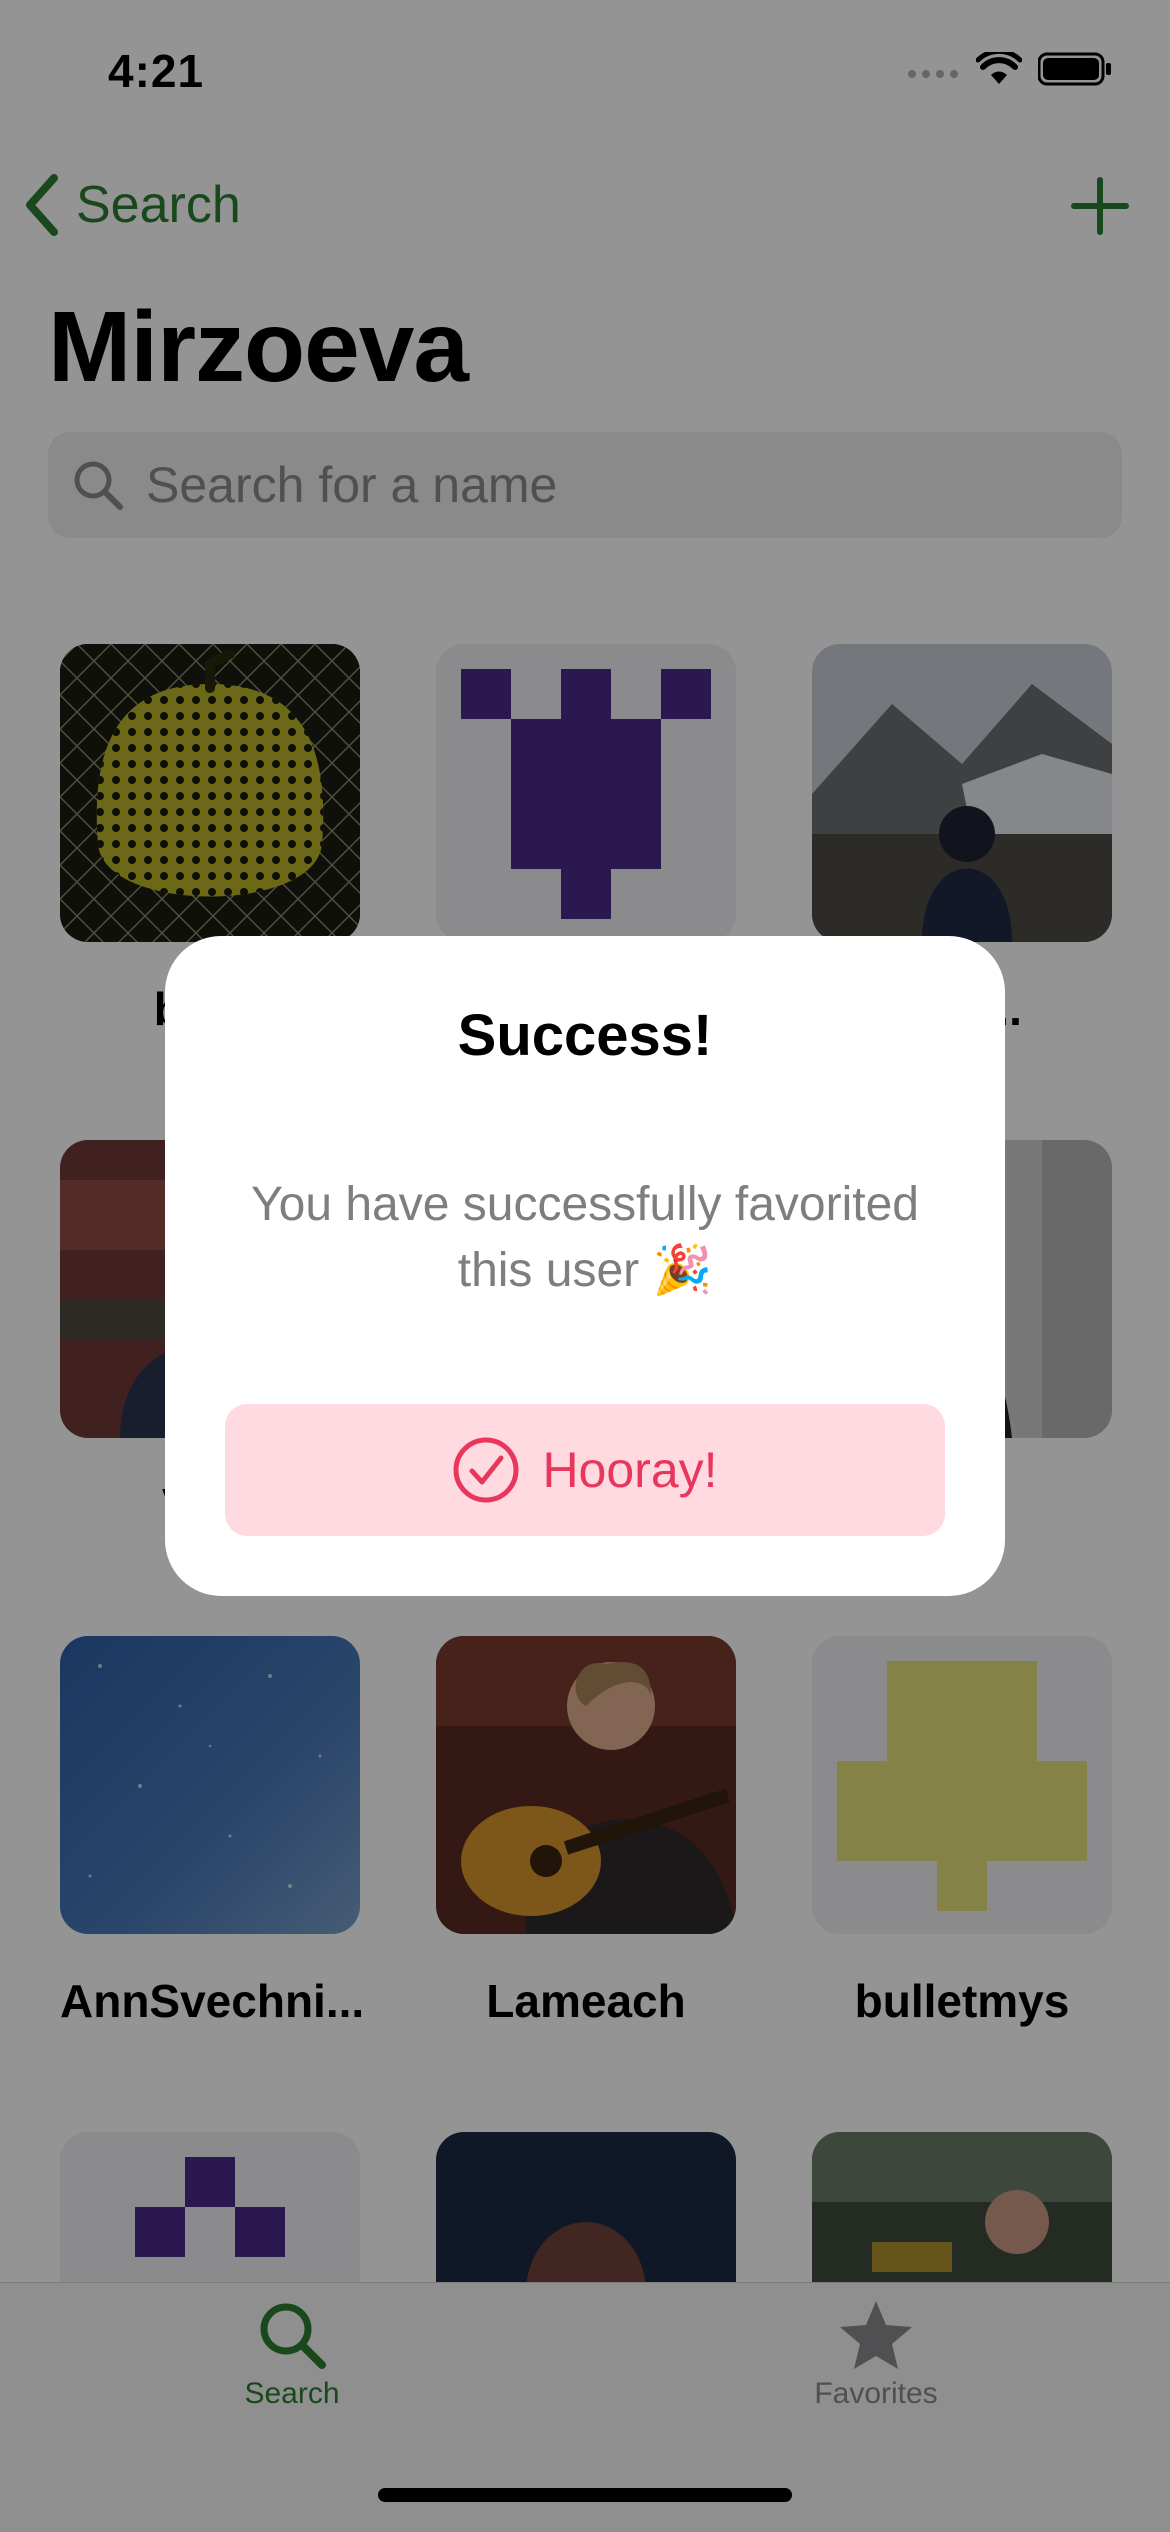 The image size is (1170, 2532). Describe the element at coordinates (630, 1470) in the screenshot. I see `hooray-button-label: Hooray!` at that location.